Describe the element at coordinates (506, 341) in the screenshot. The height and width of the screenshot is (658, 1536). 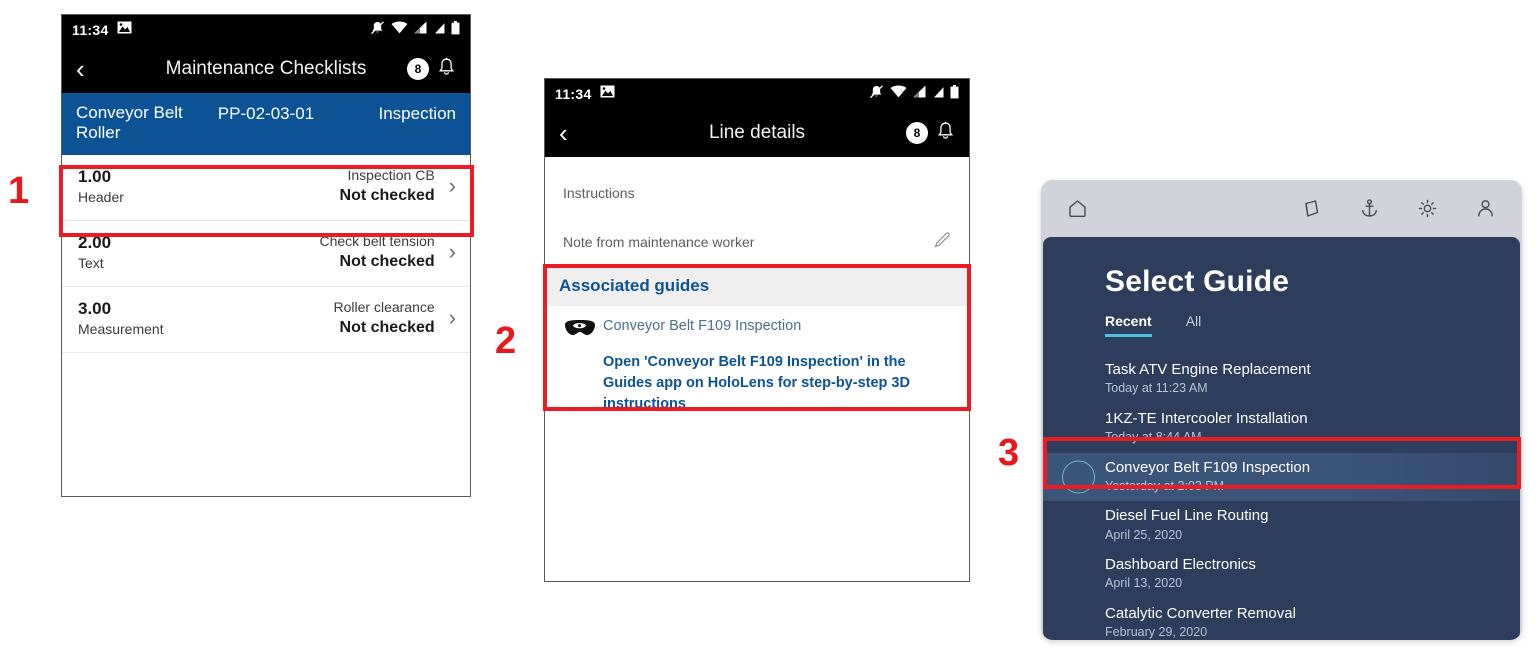
I see `step-marker-2: 2` at that location.